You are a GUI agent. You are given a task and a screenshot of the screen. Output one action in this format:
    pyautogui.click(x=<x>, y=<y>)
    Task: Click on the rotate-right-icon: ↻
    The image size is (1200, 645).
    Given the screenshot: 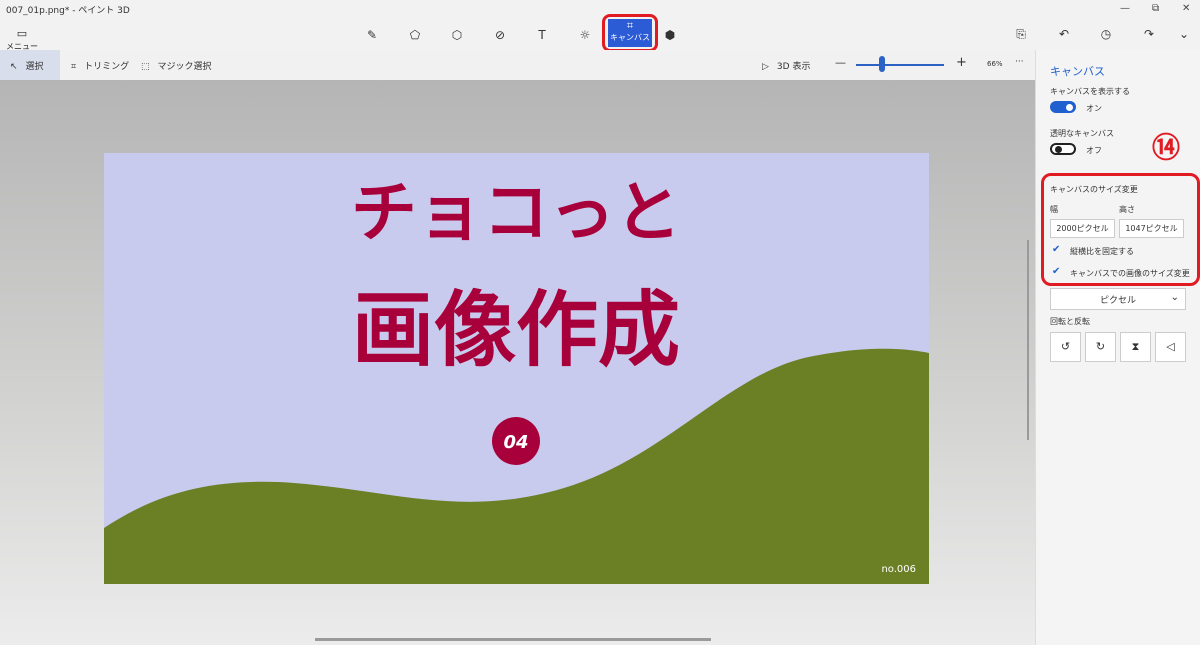 What is the action you would take?
    pyautogui.click(x=1100, y=346)
    